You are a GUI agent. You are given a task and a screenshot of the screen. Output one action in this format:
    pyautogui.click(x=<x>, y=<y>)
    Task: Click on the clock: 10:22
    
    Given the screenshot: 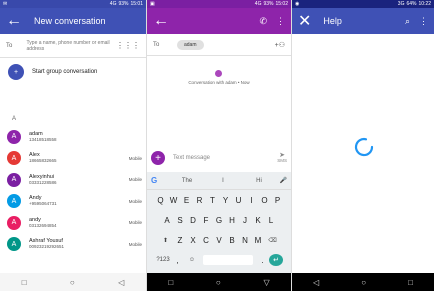 What is the action you would take?
    pyautogui.click(x=424, y=4)
    